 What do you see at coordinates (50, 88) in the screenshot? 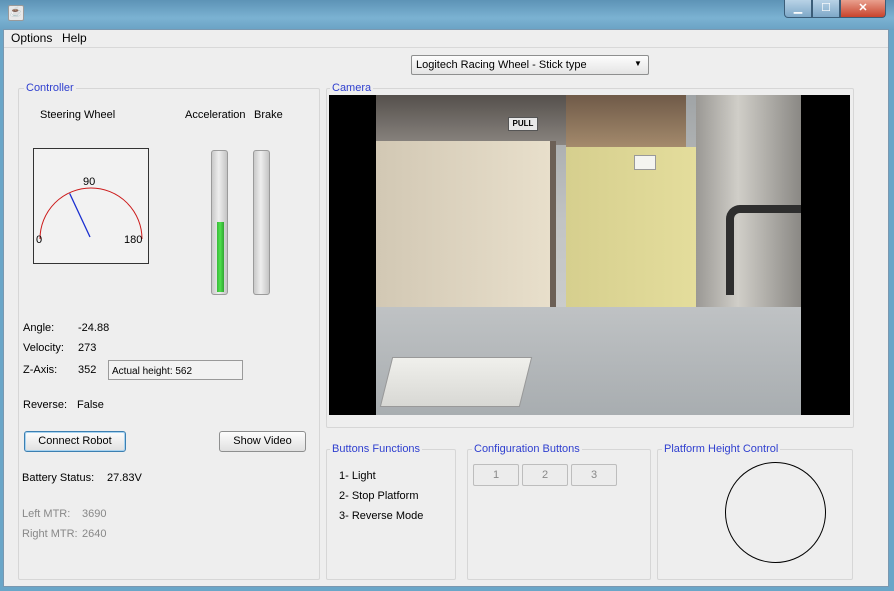
I see `controller-title: Controller` at bounding box center [50, 88].